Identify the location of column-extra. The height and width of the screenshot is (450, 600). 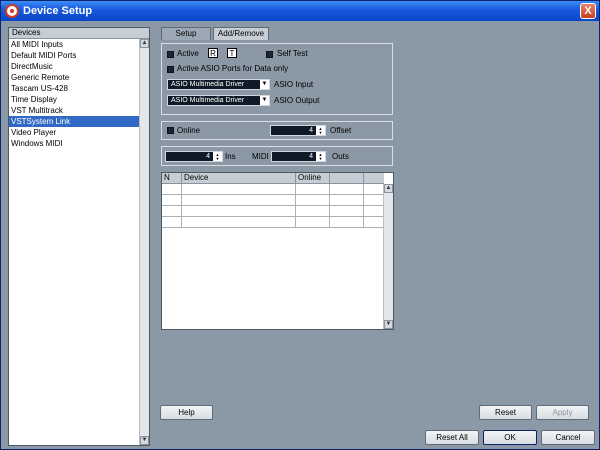
(347, 178).